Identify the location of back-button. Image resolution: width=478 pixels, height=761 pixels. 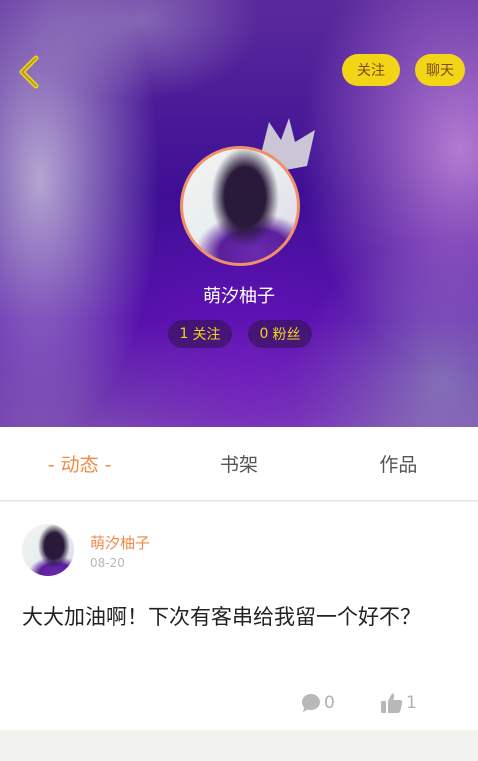
(30, 72).